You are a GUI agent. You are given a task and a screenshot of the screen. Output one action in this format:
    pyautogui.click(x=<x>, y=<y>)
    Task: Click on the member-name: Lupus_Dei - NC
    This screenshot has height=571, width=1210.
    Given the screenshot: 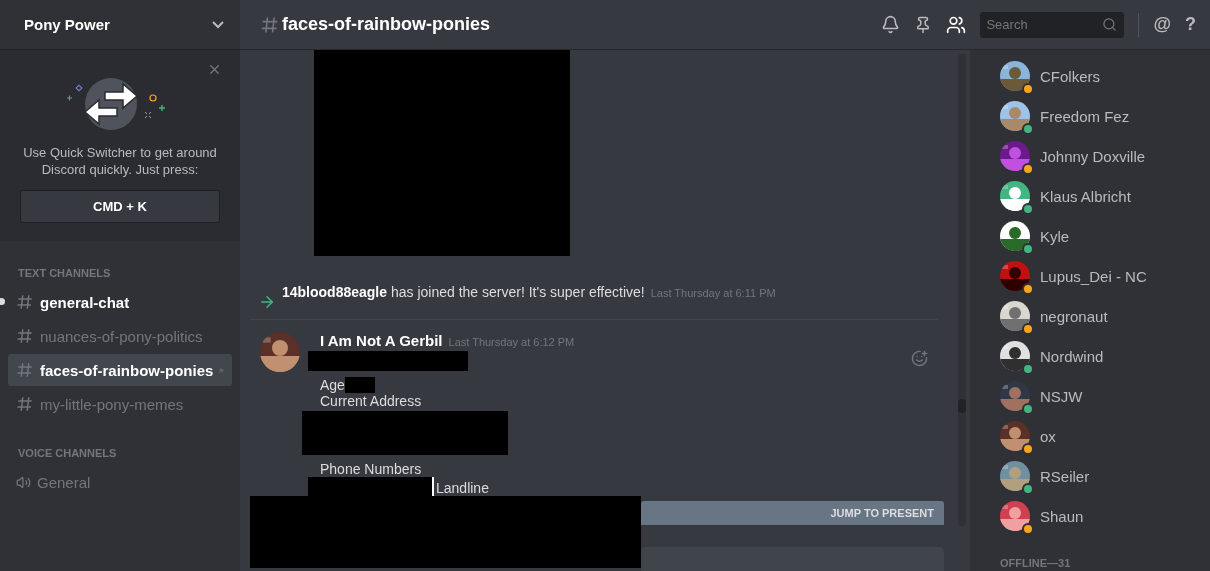 What is the action you would take?
    pyautogui.click(x=1093, y=276)
    